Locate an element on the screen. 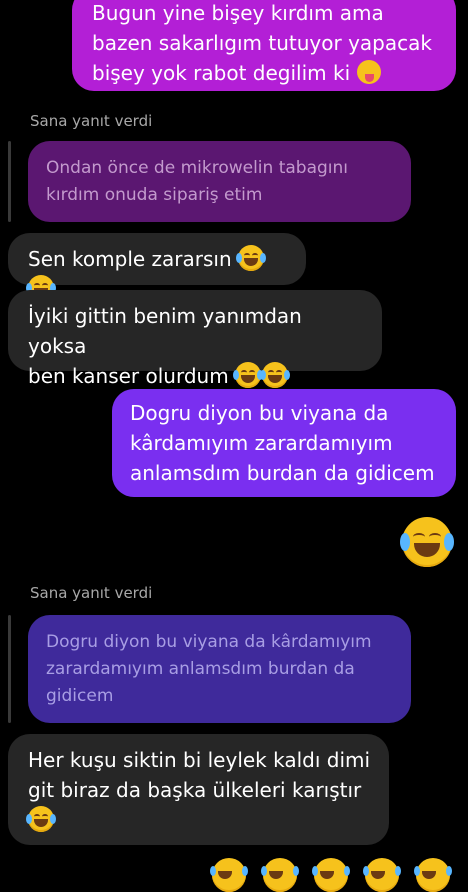  face-savoring-food-icon is located at coordinates (368, 72).